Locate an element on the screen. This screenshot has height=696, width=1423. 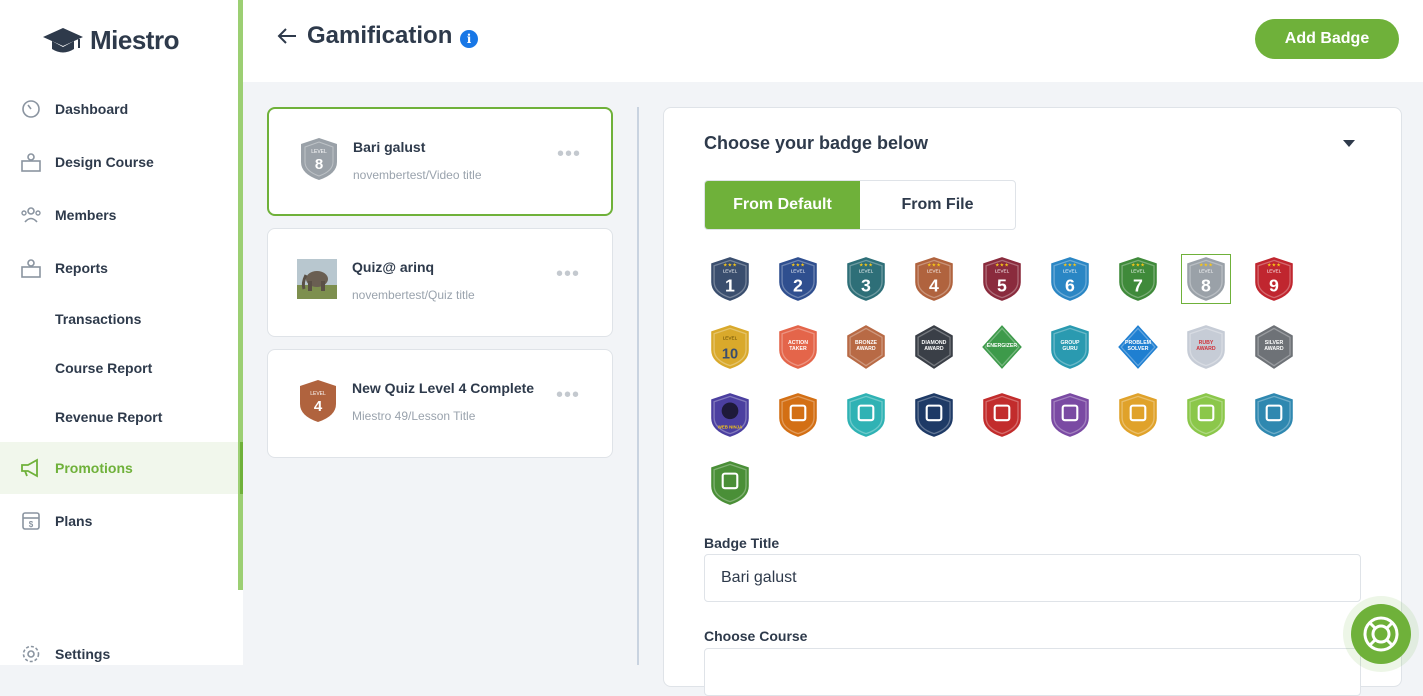
sidebar-item-revenue-report: Revenue Report is located at coordinates (119, 417).